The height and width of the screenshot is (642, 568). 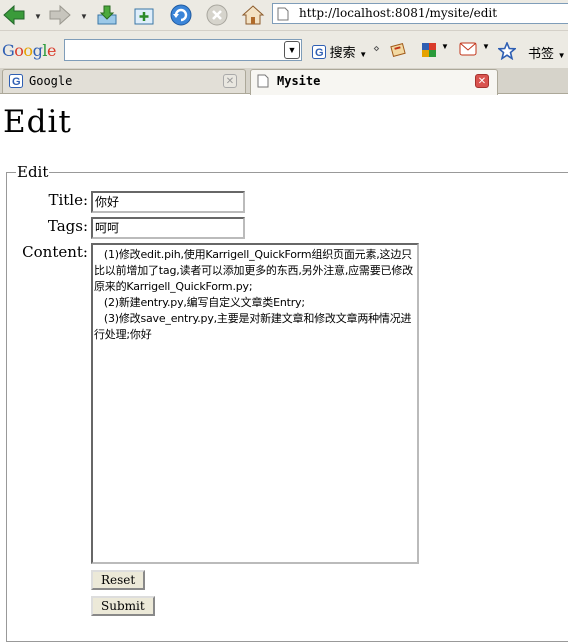 I want to click on address-bar: http://localhost:8081/mysite/edit, so click(x=420, y=13).